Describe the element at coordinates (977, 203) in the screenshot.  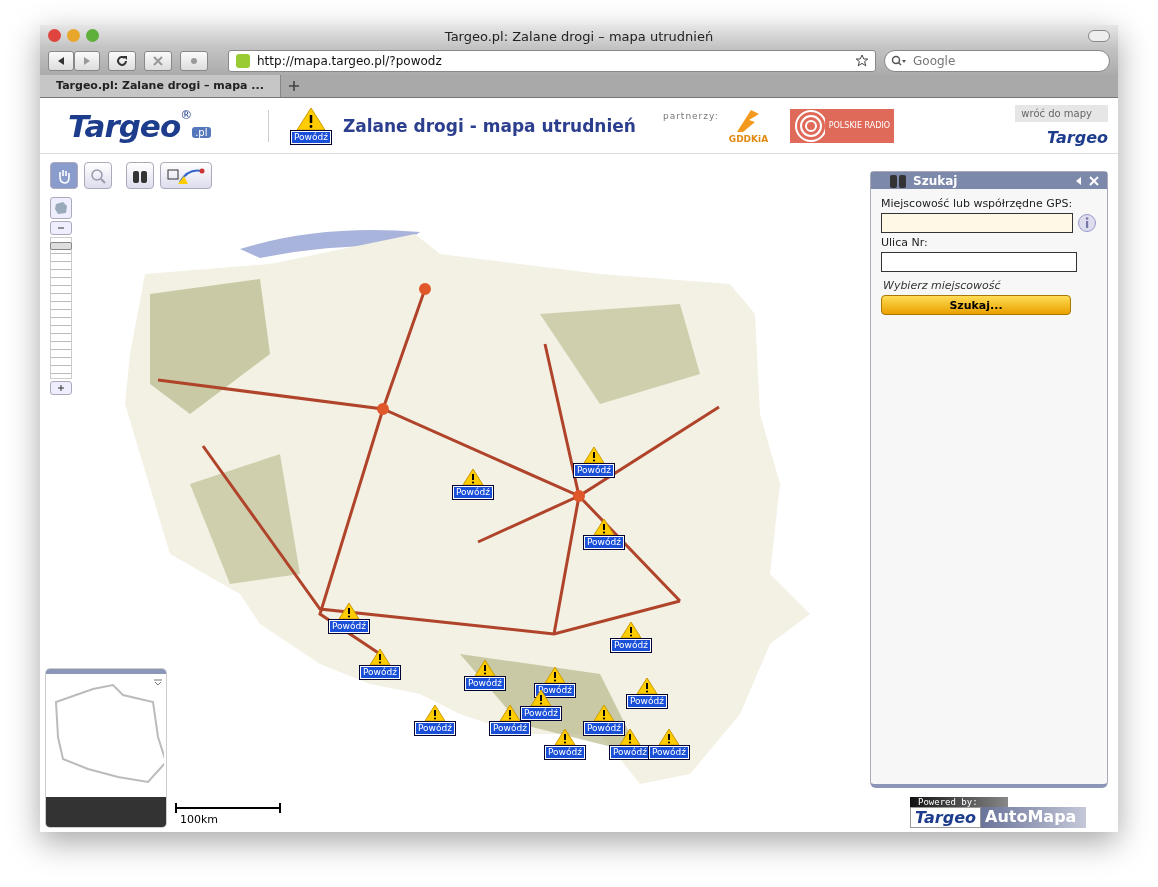
I see `field-label: Miejscowość lub współrzędne GPS:` at that location.